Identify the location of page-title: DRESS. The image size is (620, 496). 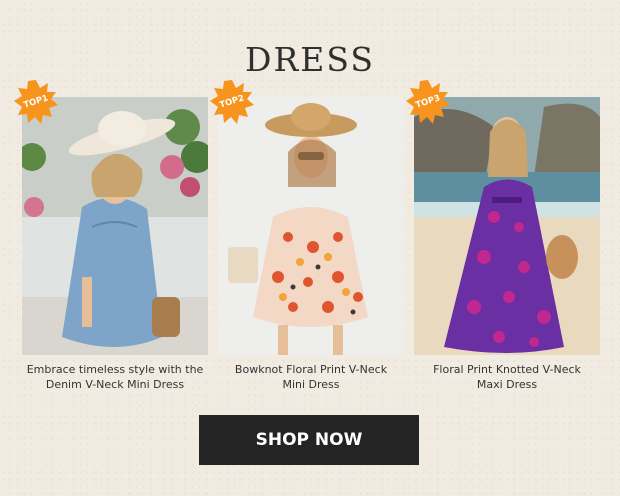
(310, 59).